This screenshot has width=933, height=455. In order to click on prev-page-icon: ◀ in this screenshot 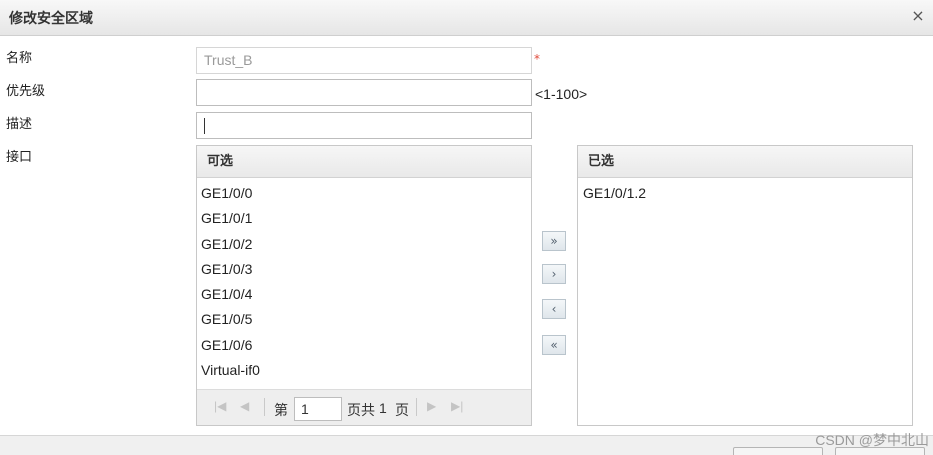, I will do `click(244, 406)`.